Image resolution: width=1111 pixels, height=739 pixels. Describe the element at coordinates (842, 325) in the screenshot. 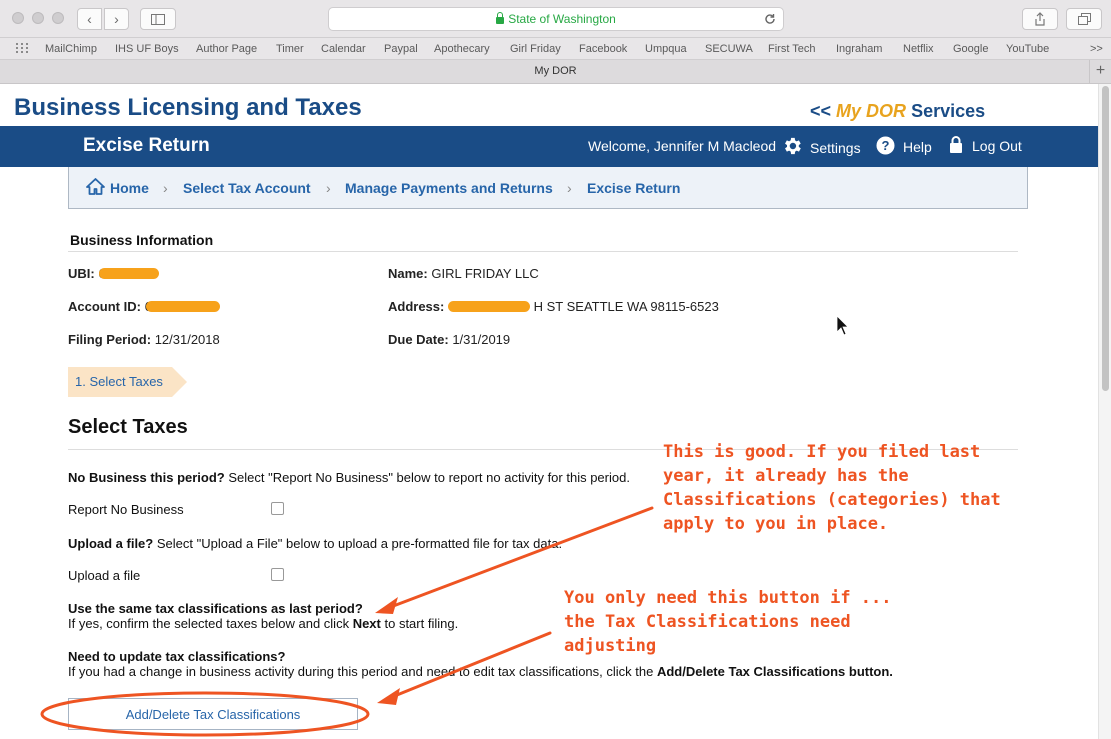

I see `mouse-cursor-icon` at that location.